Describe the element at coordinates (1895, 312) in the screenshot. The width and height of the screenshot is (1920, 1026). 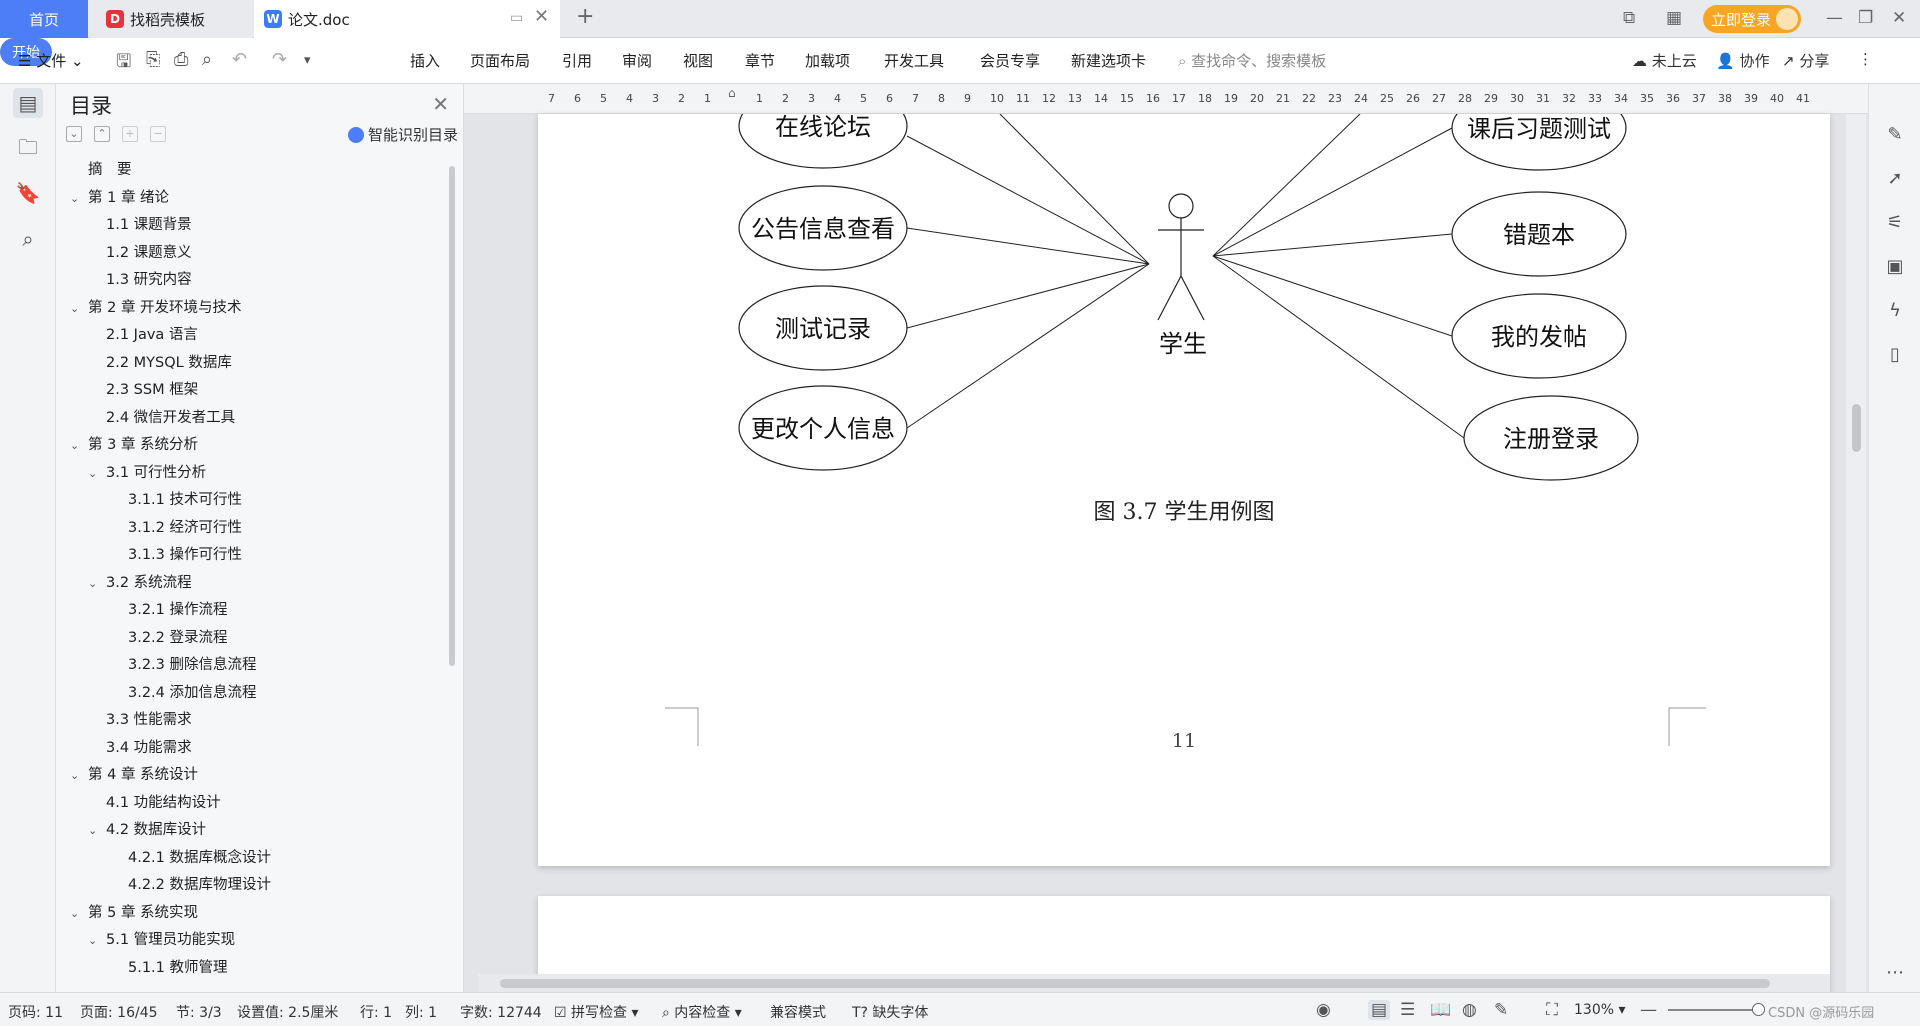
I see `lightning-icon: ϟ` at that location.